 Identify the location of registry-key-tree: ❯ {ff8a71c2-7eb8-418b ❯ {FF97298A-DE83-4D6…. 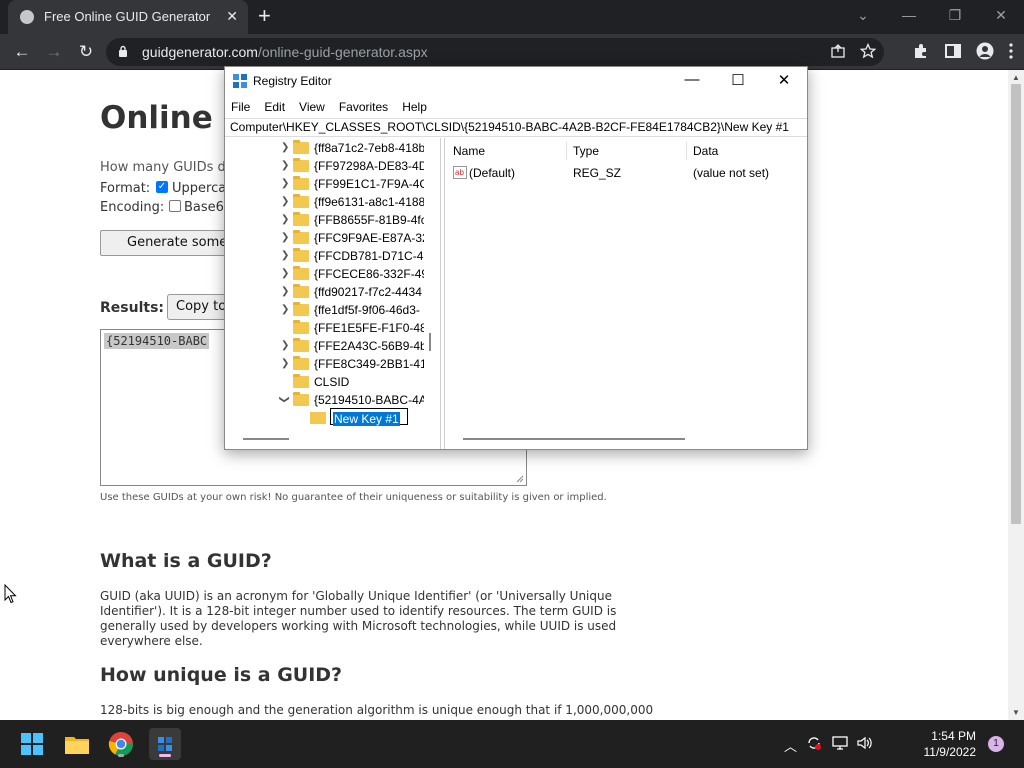
(333, 293).